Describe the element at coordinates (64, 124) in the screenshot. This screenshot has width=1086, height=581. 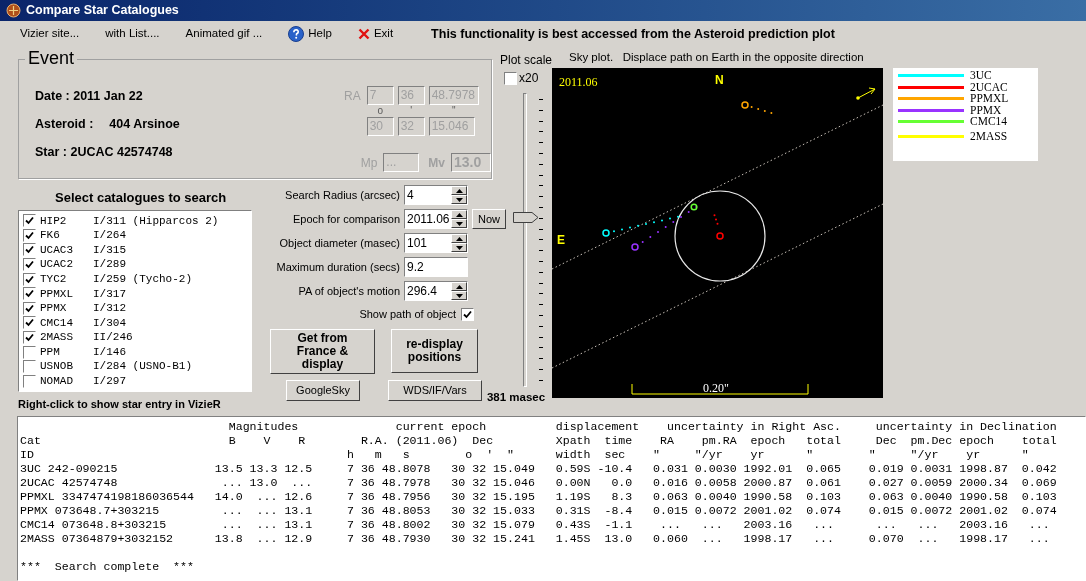
I see `asteroid-label: Asteroid :` at that location.